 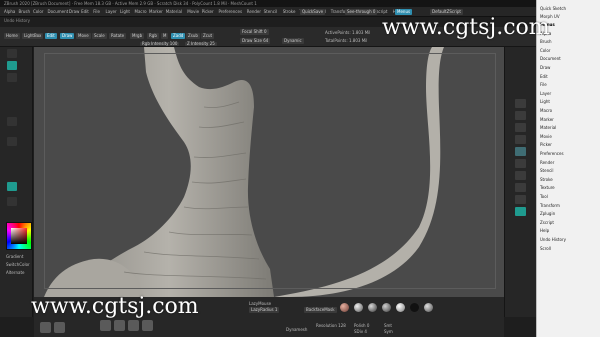 What do you see at coordinates (9, 11) in the screenshot?
I see `menubar-item-alpha: Alpha` at bounding box center [9, 11].